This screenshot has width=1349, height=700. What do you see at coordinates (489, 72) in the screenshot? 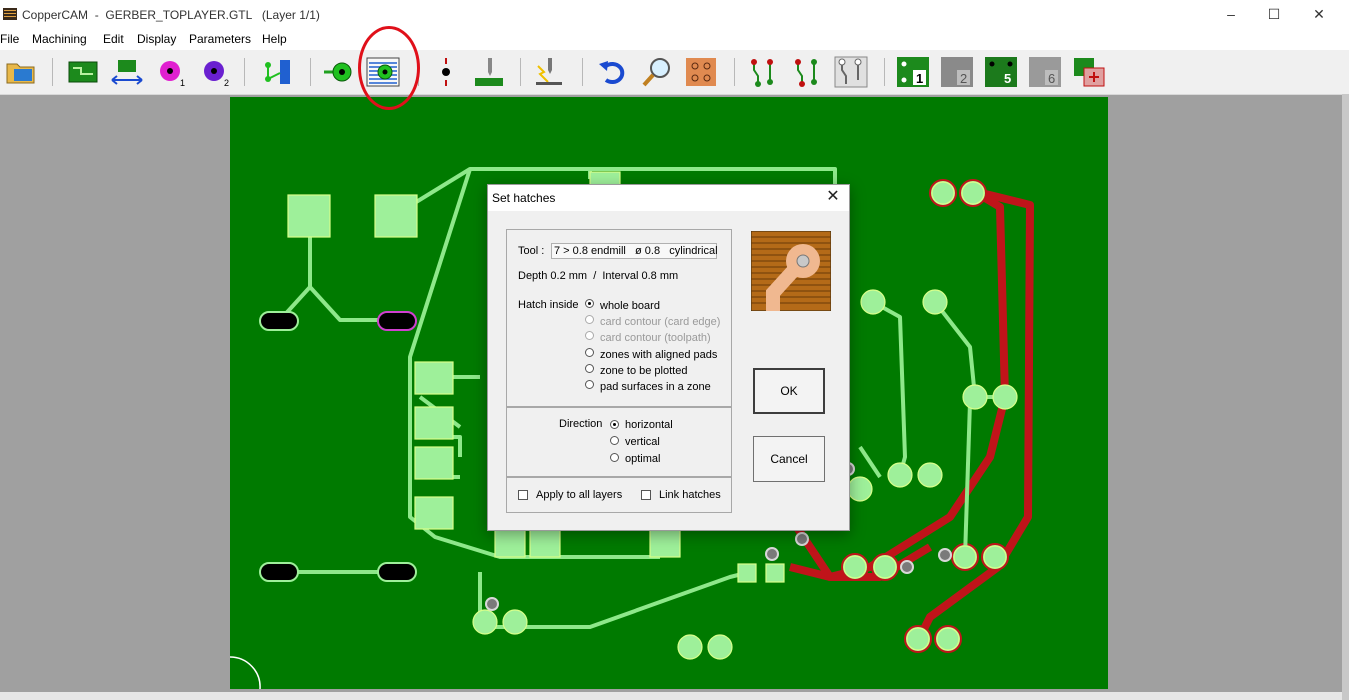
I see `engrave-tool-icon` at bounding box center [489, 72].